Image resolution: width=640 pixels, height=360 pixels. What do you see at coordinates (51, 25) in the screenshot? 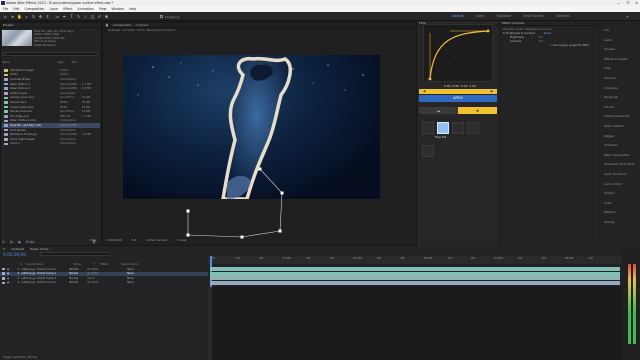
I see `project-panel-title: Project` at bounding box center [51, 25].